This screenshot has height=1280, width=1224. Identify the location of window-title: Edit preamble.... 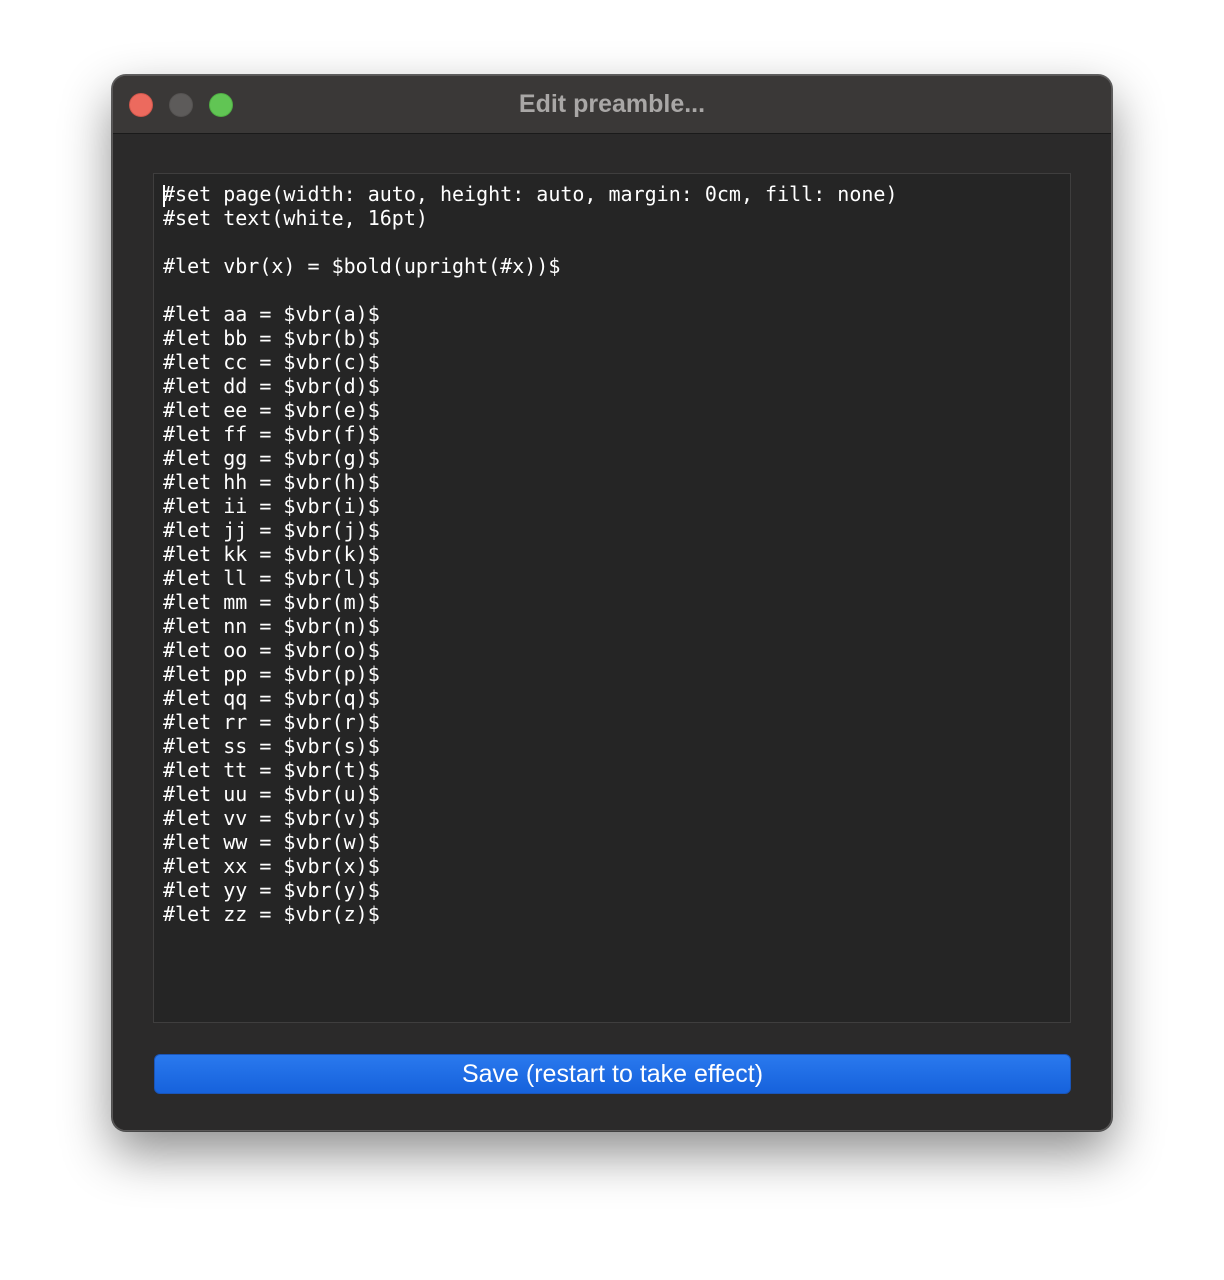
(612, 104).